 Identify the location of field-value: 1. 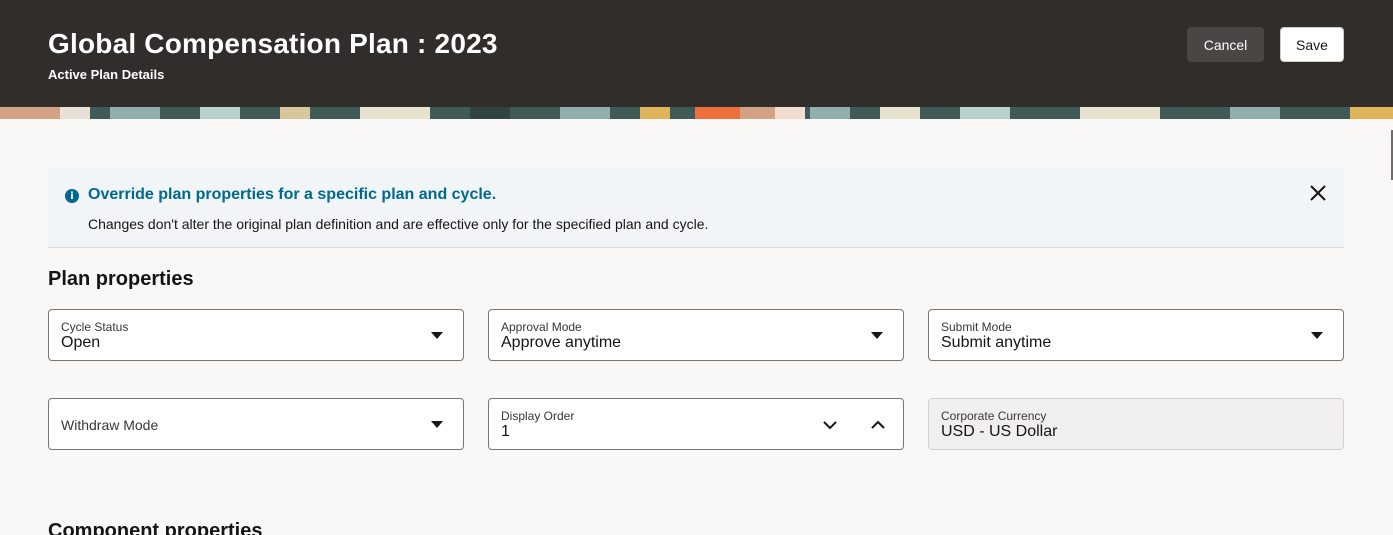
(505, 432).